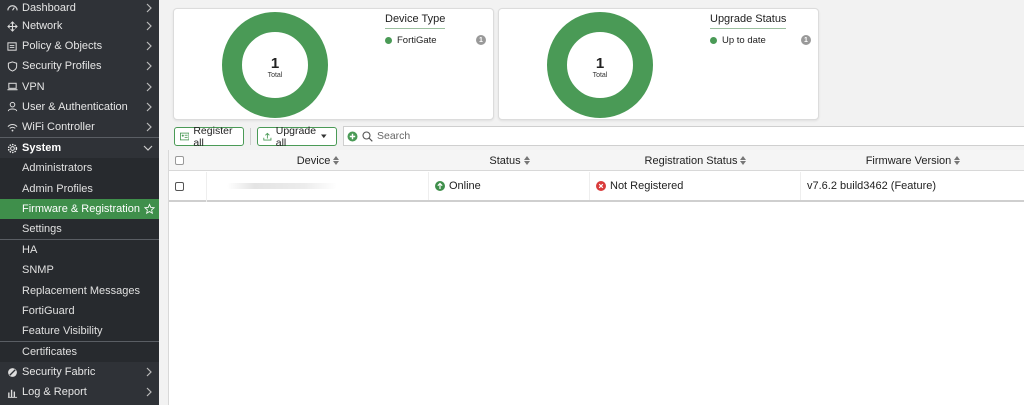  I want to click on sidebar-subitem-label: Administrators, so click(57, 168).